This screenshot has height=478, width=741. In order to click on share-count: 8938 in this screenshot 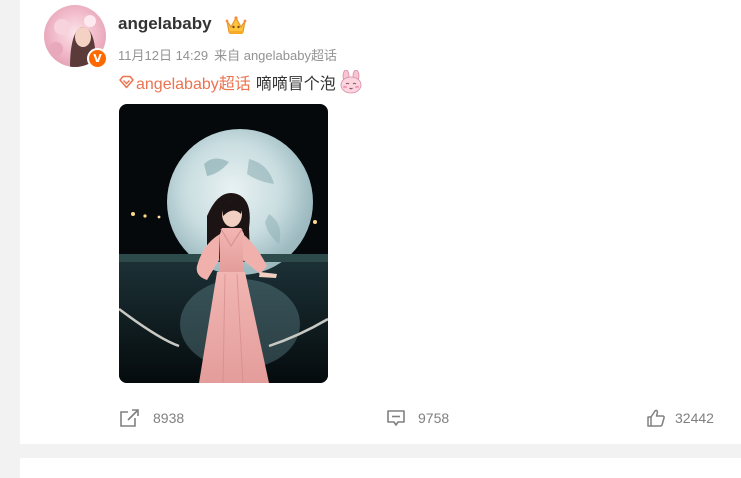, I will do `click(169, 418)`.